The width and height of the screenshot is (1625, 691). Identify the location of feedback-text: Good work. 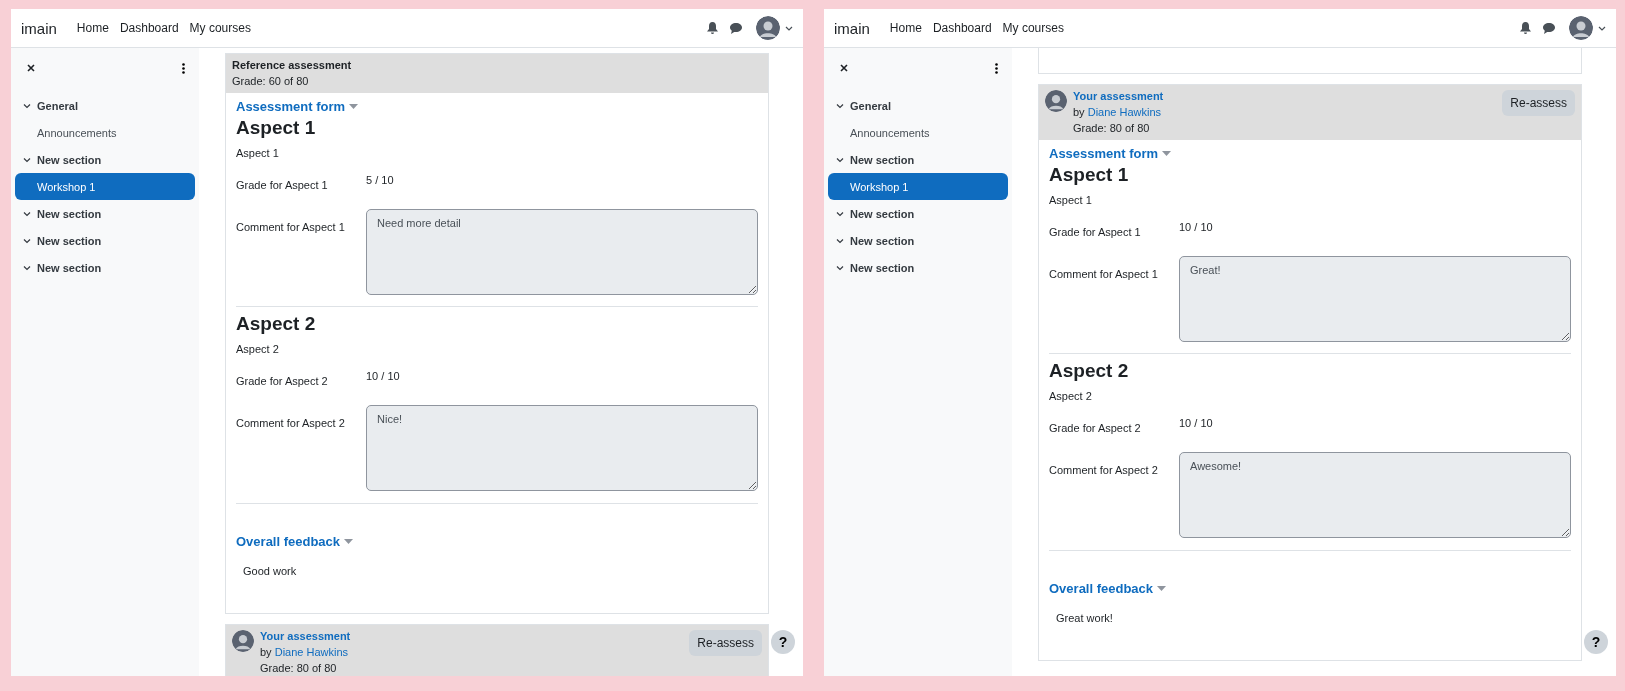
(270, 570).